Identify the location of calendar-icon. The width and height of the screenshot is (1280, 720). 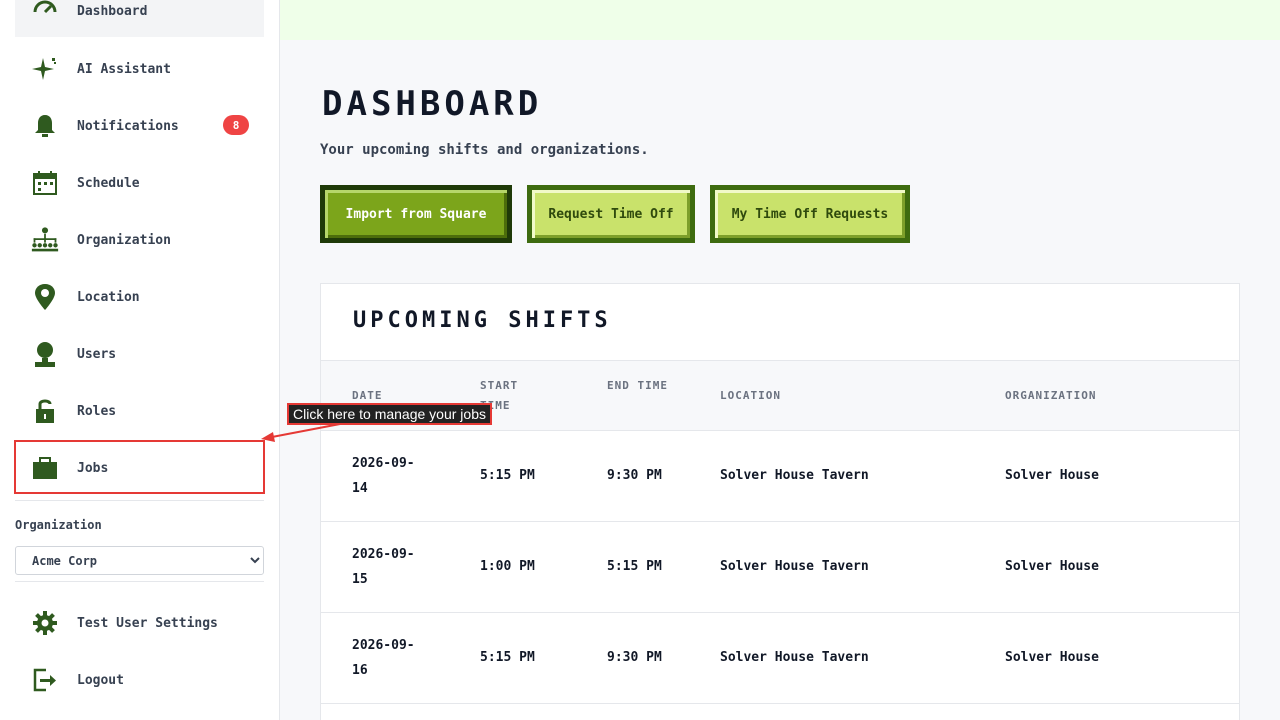
(45, 183).